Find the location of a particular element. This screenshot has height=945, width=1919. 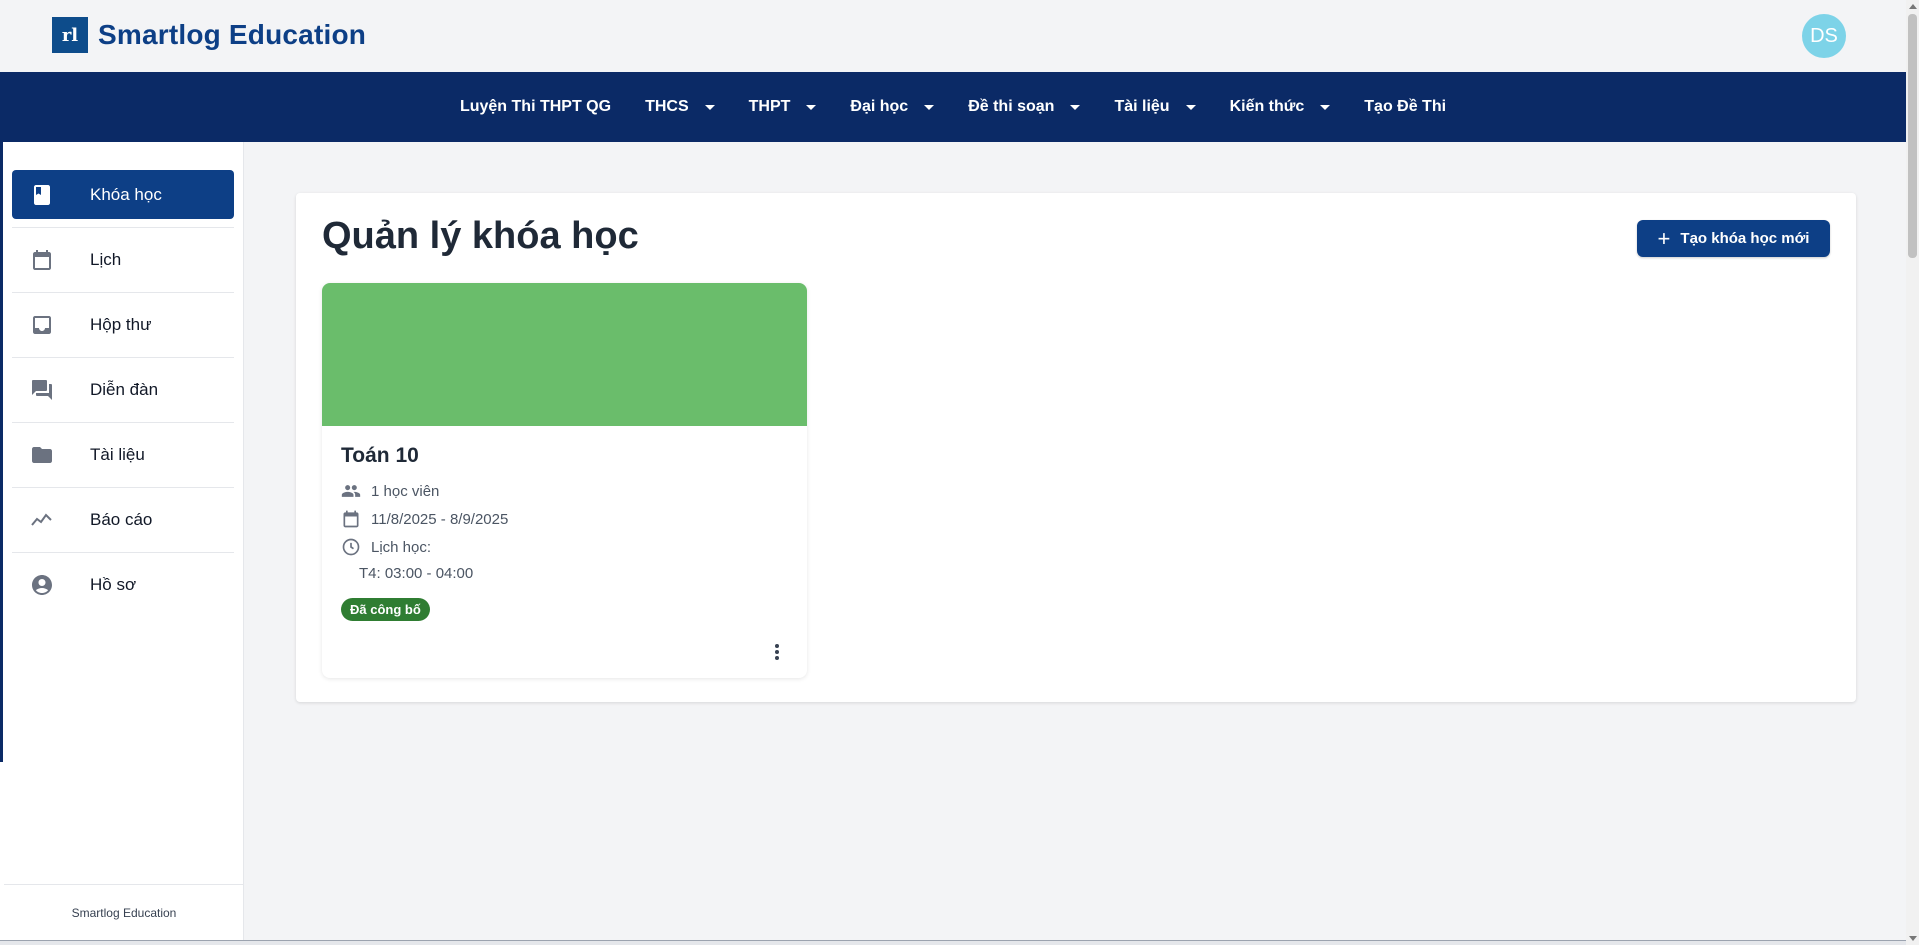

schedule-time: T4: 03:00 - 04:00 is located at coordinates (416, 573).